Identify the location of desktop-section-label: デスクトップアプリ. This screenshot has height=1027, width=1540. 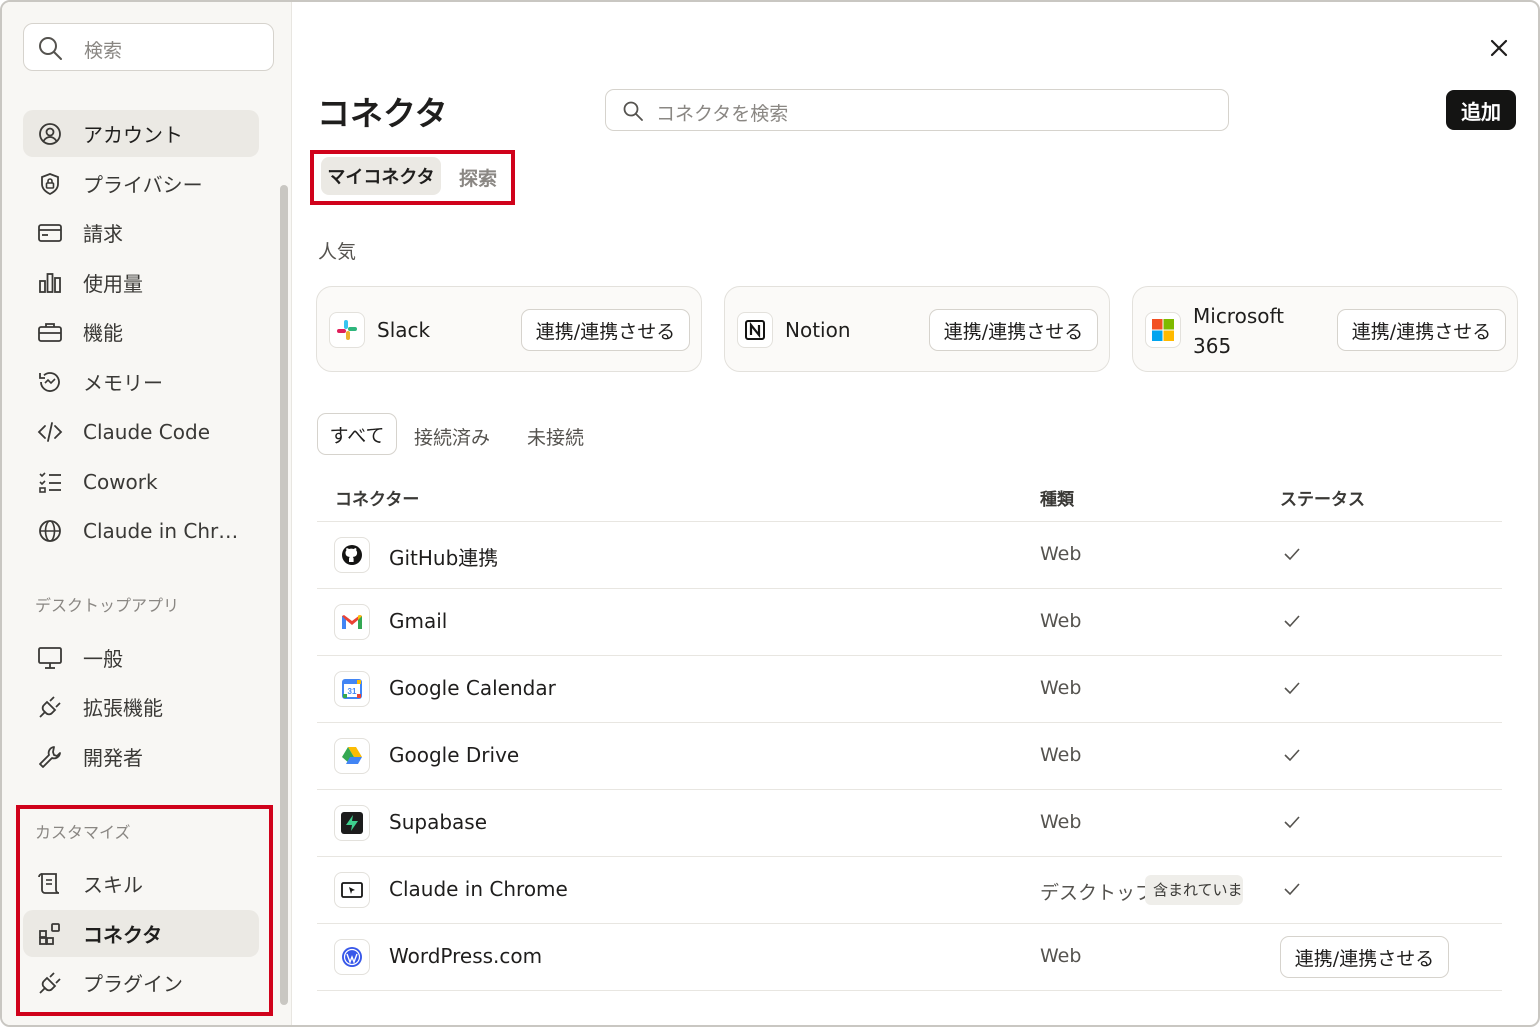
(107, 605).